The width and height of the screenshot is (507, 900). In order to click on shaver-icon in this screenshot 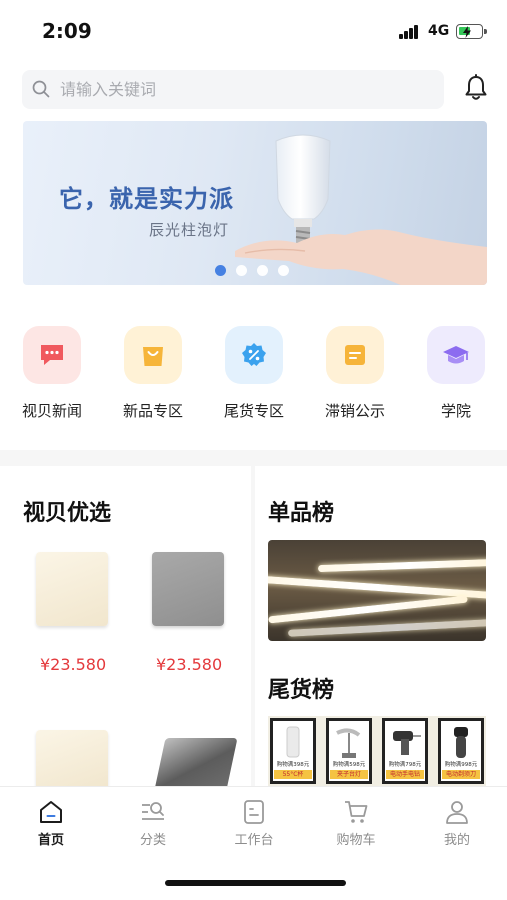, I will do `click(461, 742)`.